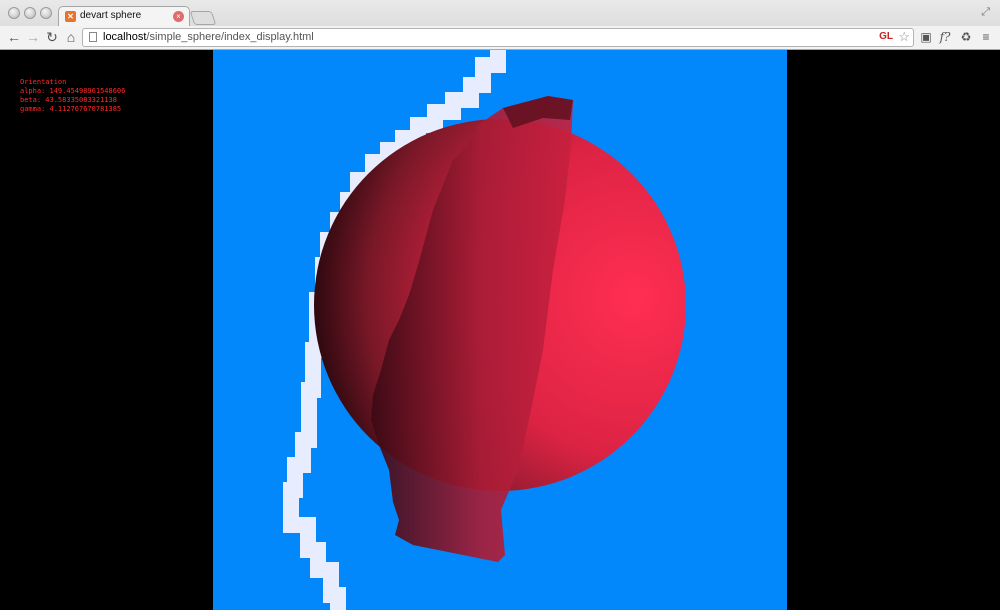 The width and height of the screenshot is (1000, 610). What do you see at coordinates (904, 37) in the screenshot?
I see `bookmark-star-icon: ☆` at bounding box center [904, 37].